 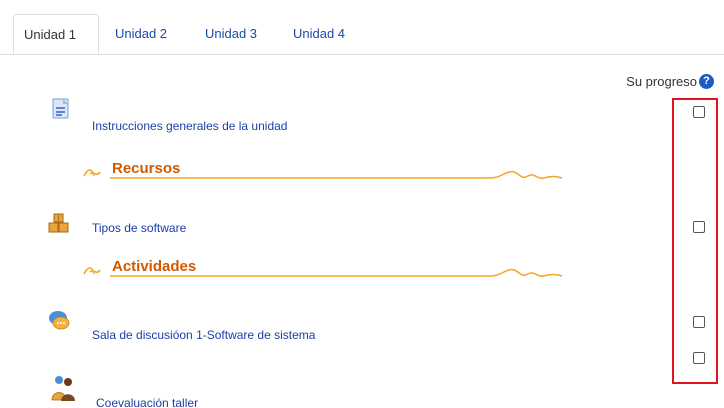 What do you see at coordinates (699, 358) in the screenshot?
I see `progress-checkbox-coevaluacion` at bounding box center [699, 358].